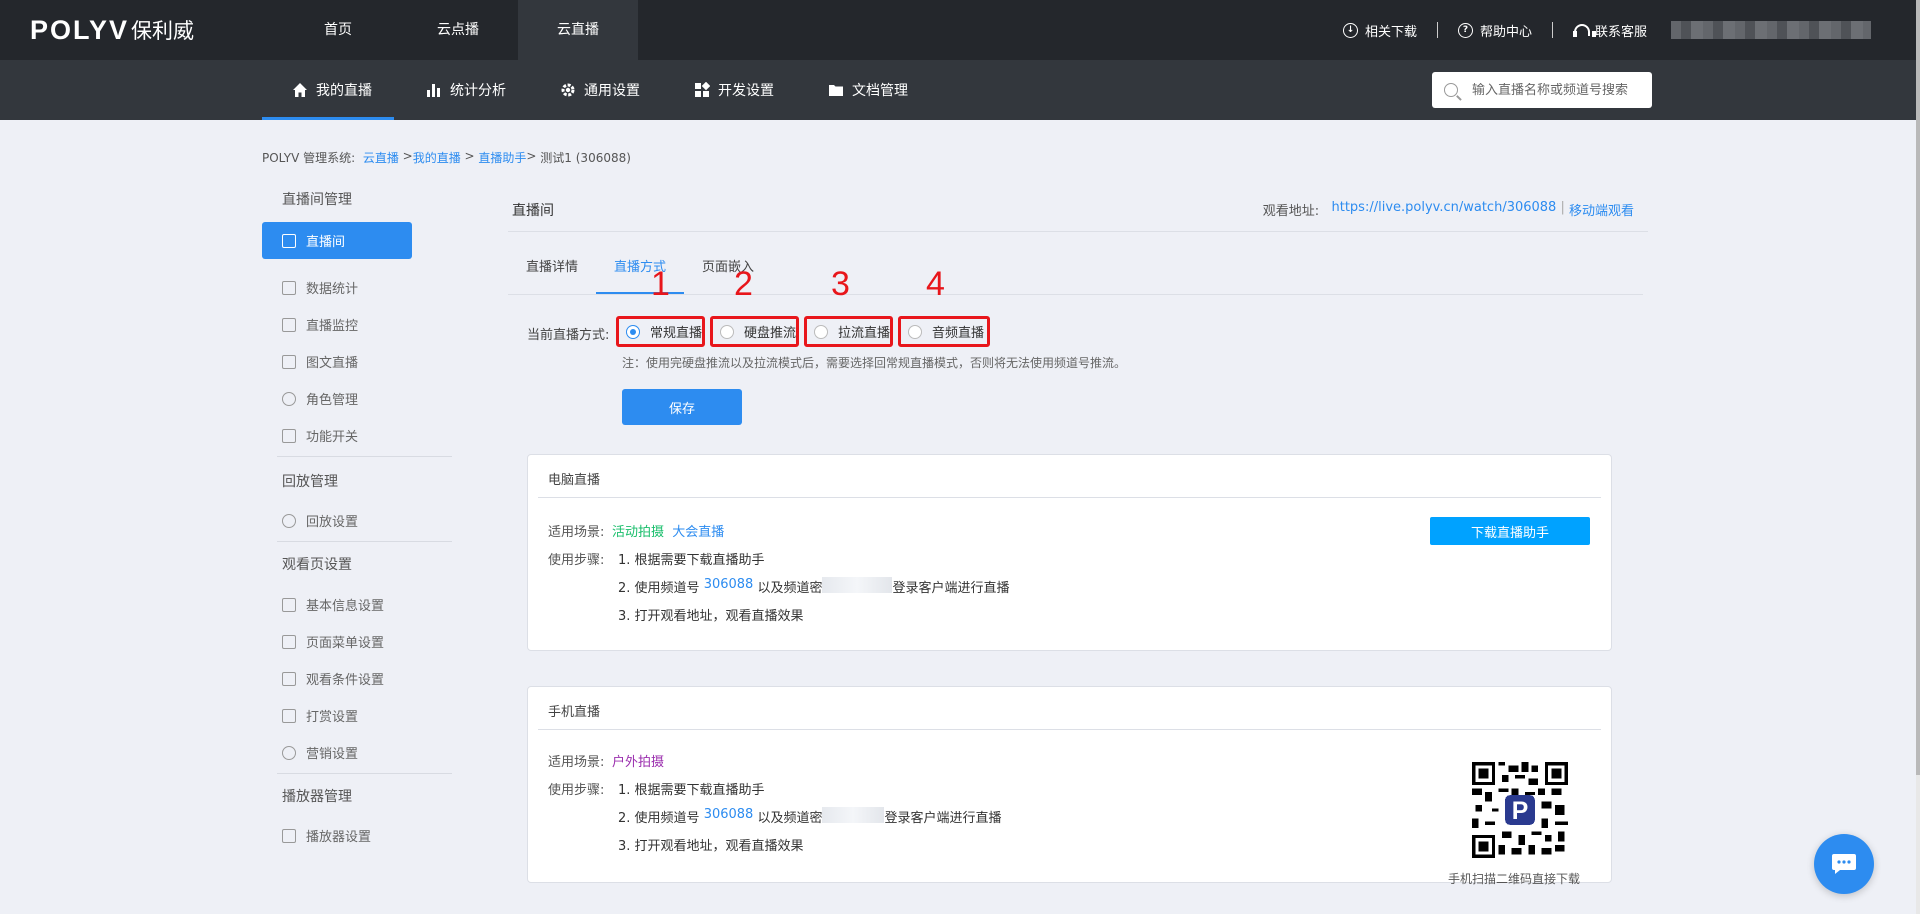 This screenshot has width=1920, height=914. I want to click on breadcrumb-link-live: 云直播, so click(381, 157).